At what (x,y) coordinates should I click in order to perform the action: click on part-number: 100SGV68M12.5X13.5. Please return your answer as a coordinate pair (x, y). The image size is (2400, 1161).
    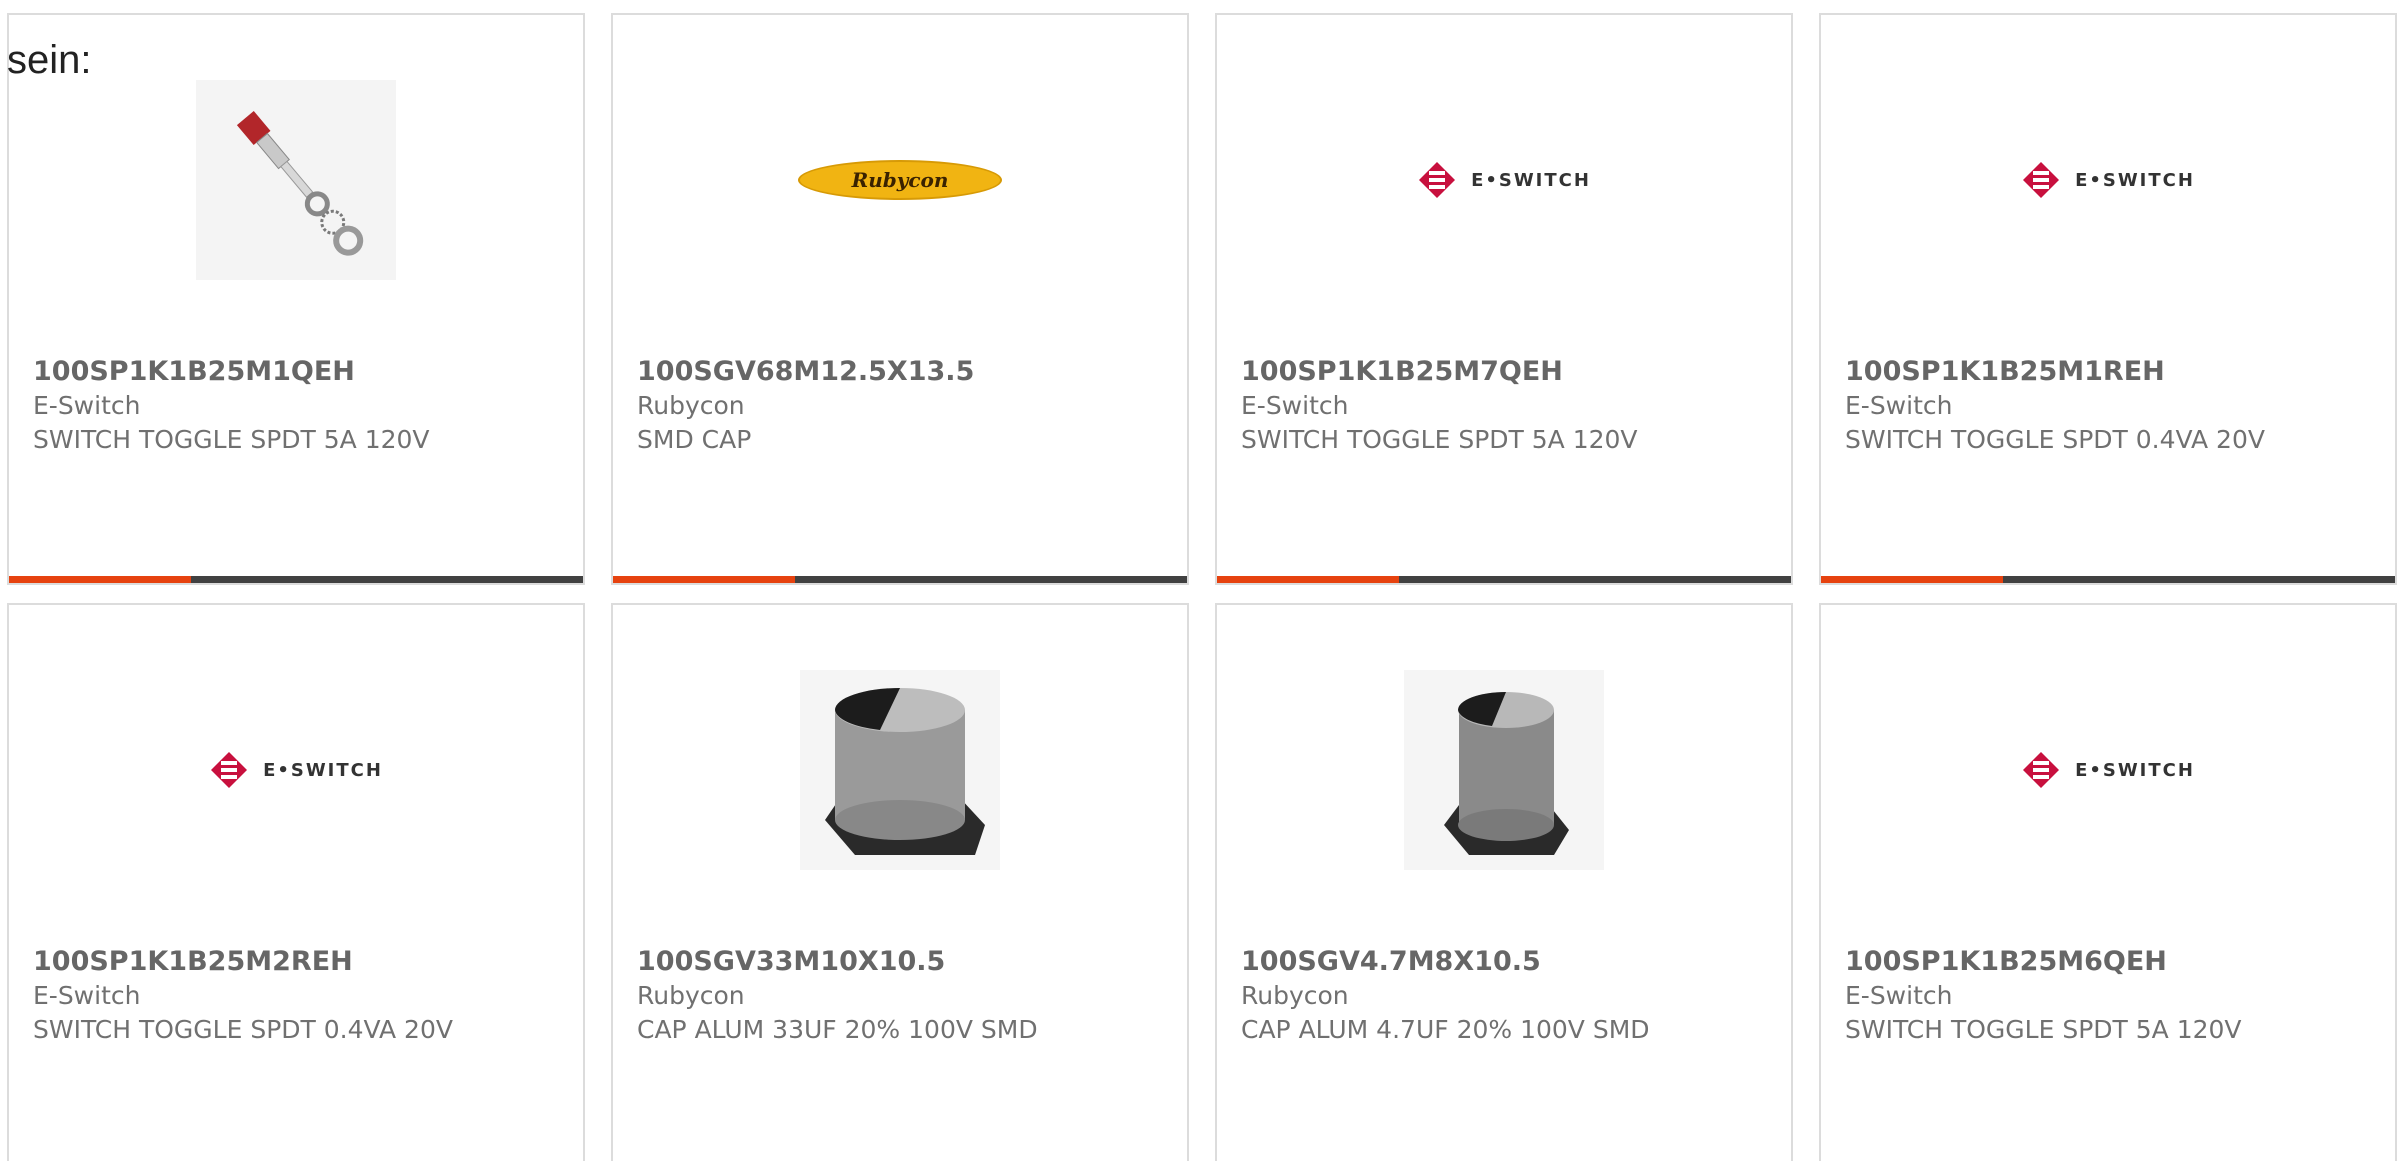
    Looking at the image, I should click on (847, 372).